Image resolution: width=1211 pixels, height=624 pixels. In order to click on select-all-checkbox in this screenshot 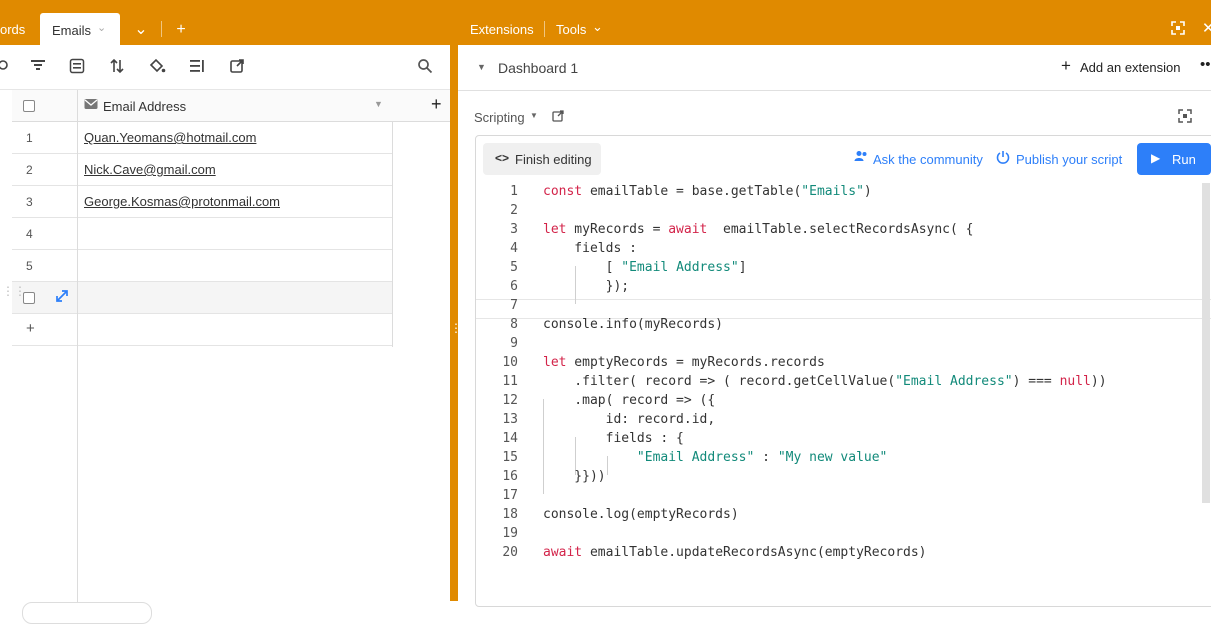, I will do `click(29, 106)`.